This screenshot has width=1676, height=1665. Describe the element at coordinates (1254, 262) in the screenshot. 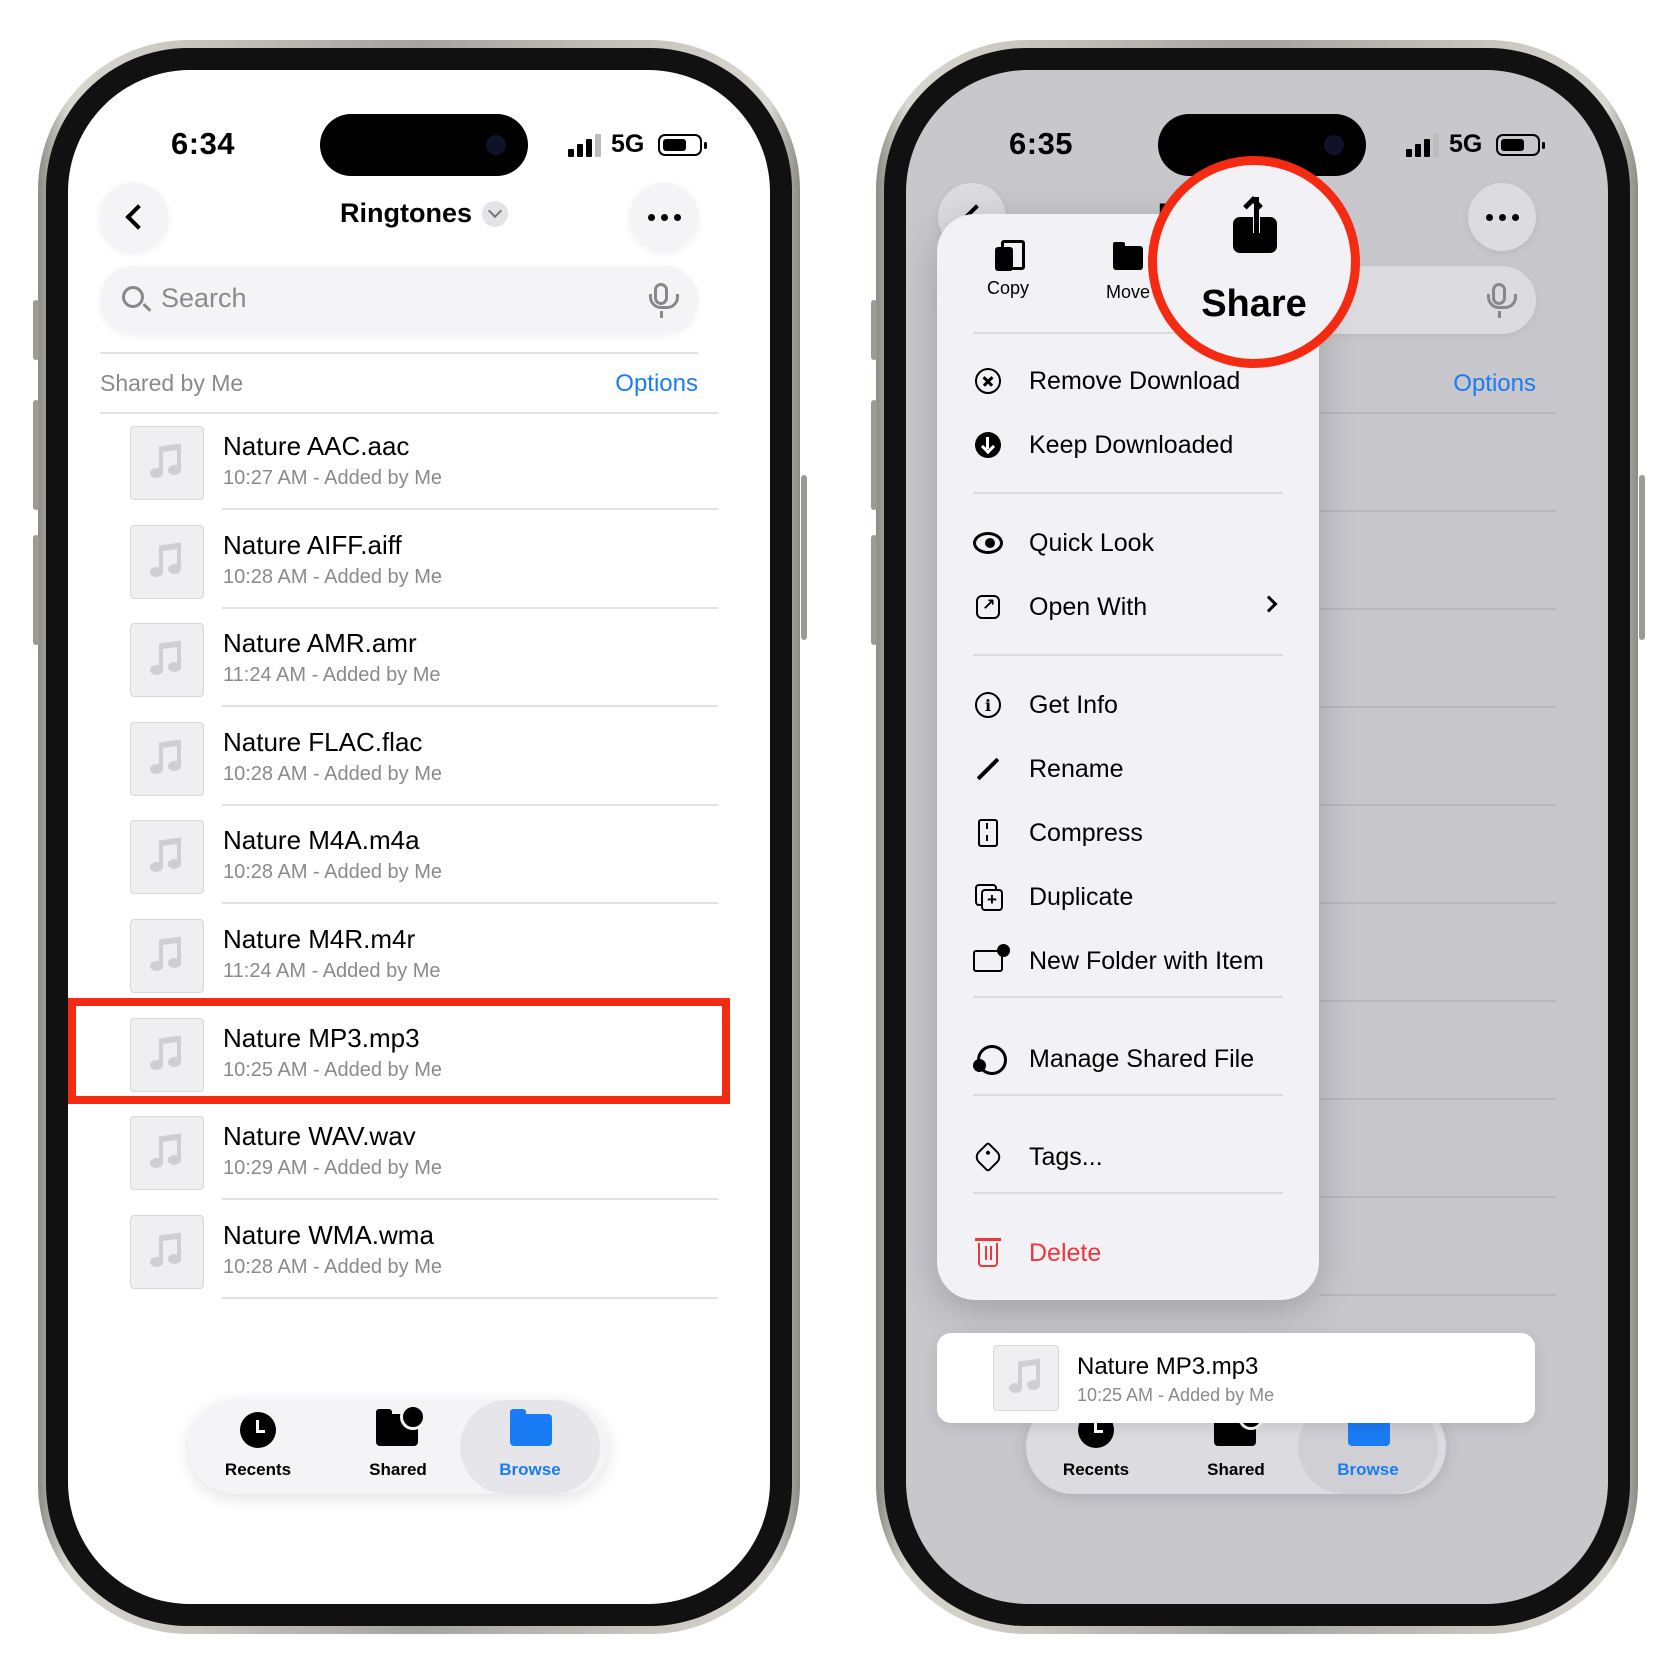

I see `share-action-highlight: Share` at that location.